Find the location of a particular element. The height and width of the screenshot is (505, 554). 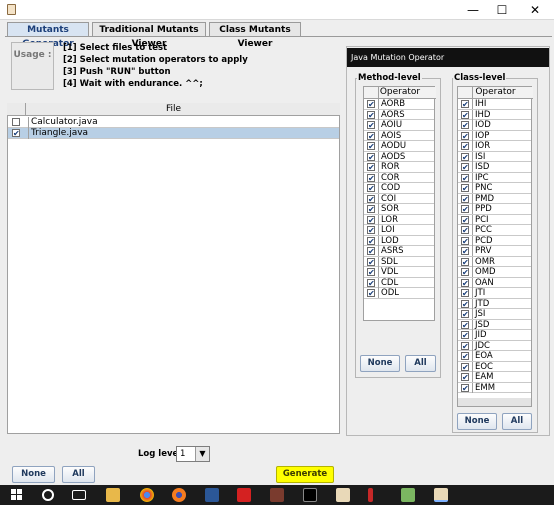

operator-row: ✔ EOC is located at coordinates (494, 366).